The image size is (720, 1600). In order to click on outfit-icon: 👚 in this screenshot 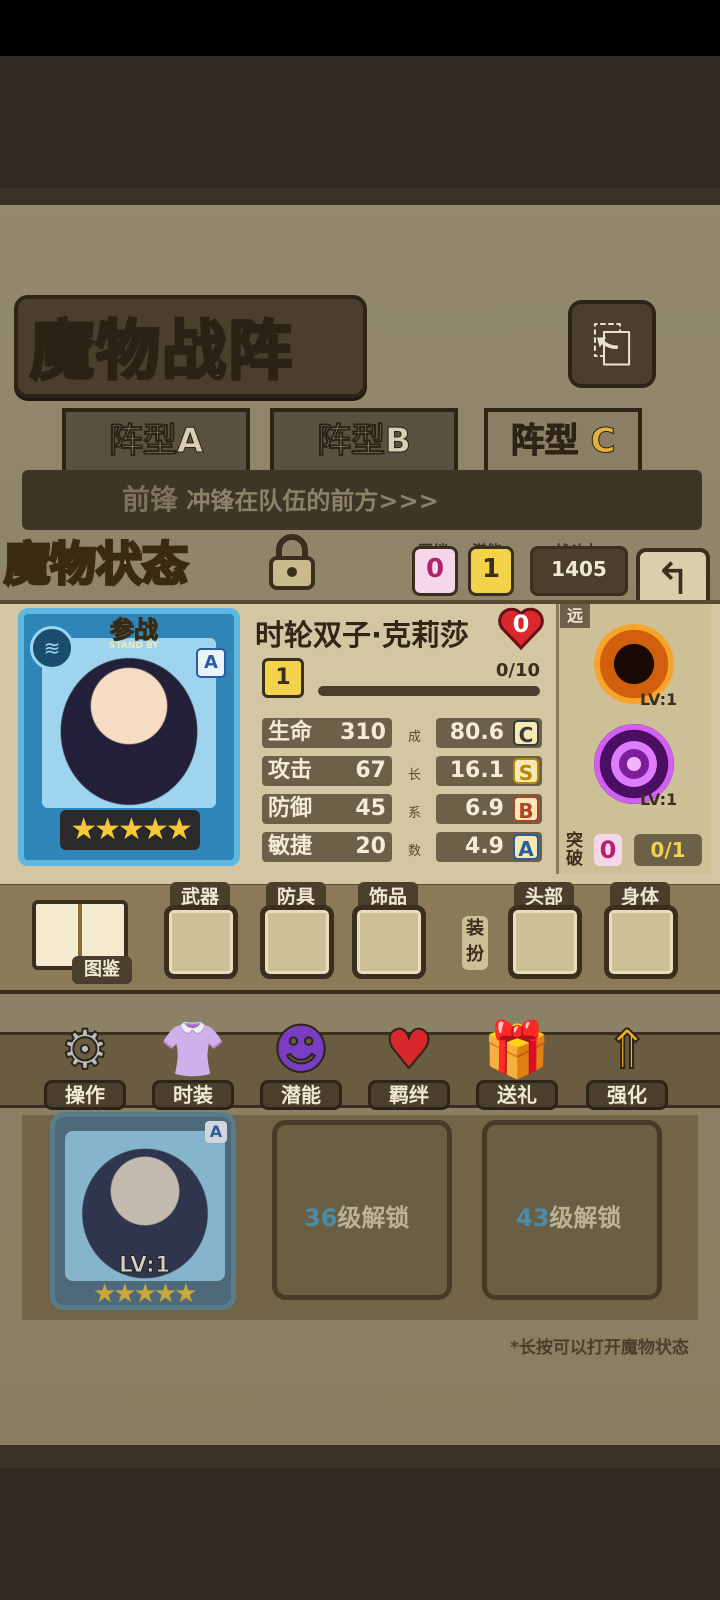, I will do `click(192, 1049)`.